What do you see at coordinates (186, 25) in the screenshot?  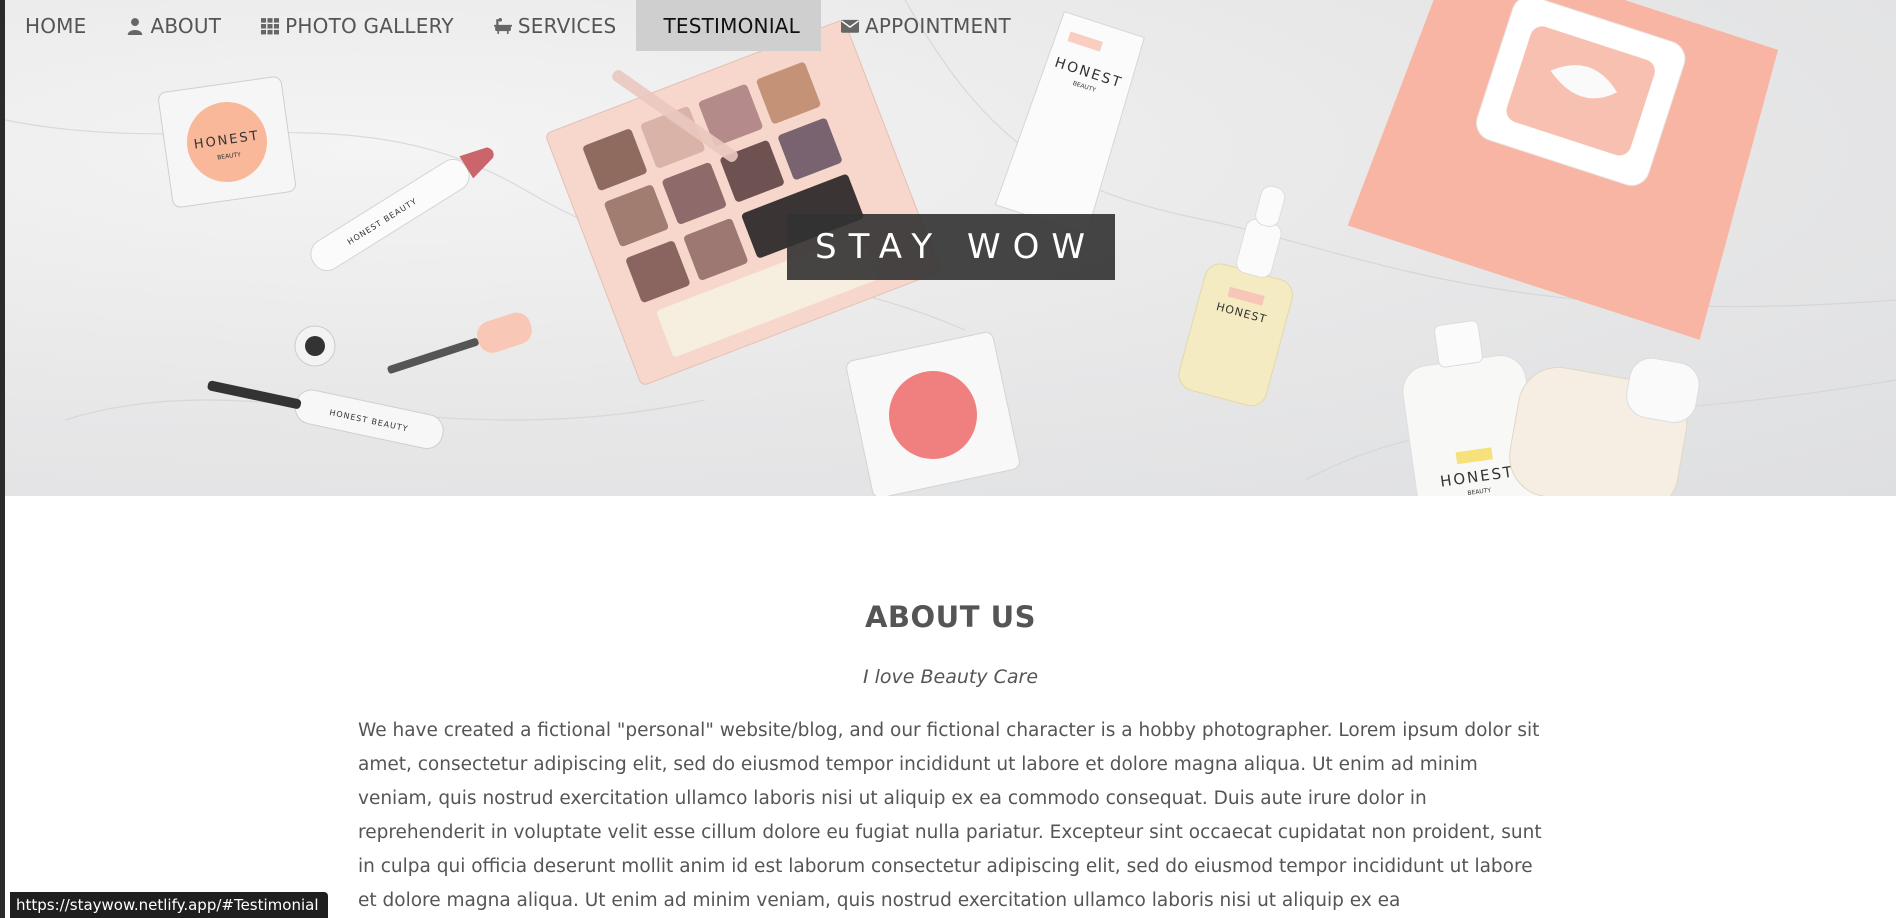 I see `nav-about-label: ABOUT` at bounding box center [186, 25].